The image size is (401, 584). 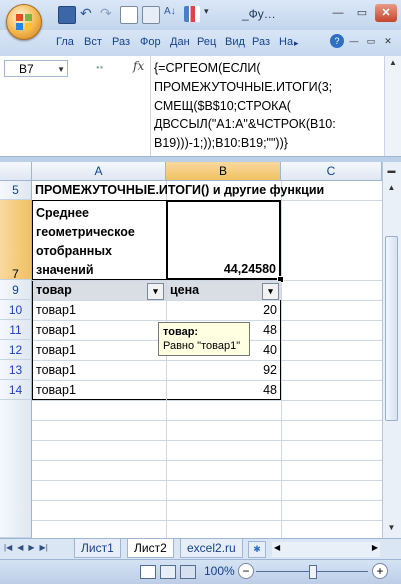 What do you see at coordinates (150, 548) in the screenshot?
I see `sheet-tab-2-active: Лист2` at bounding box center [150, 548].